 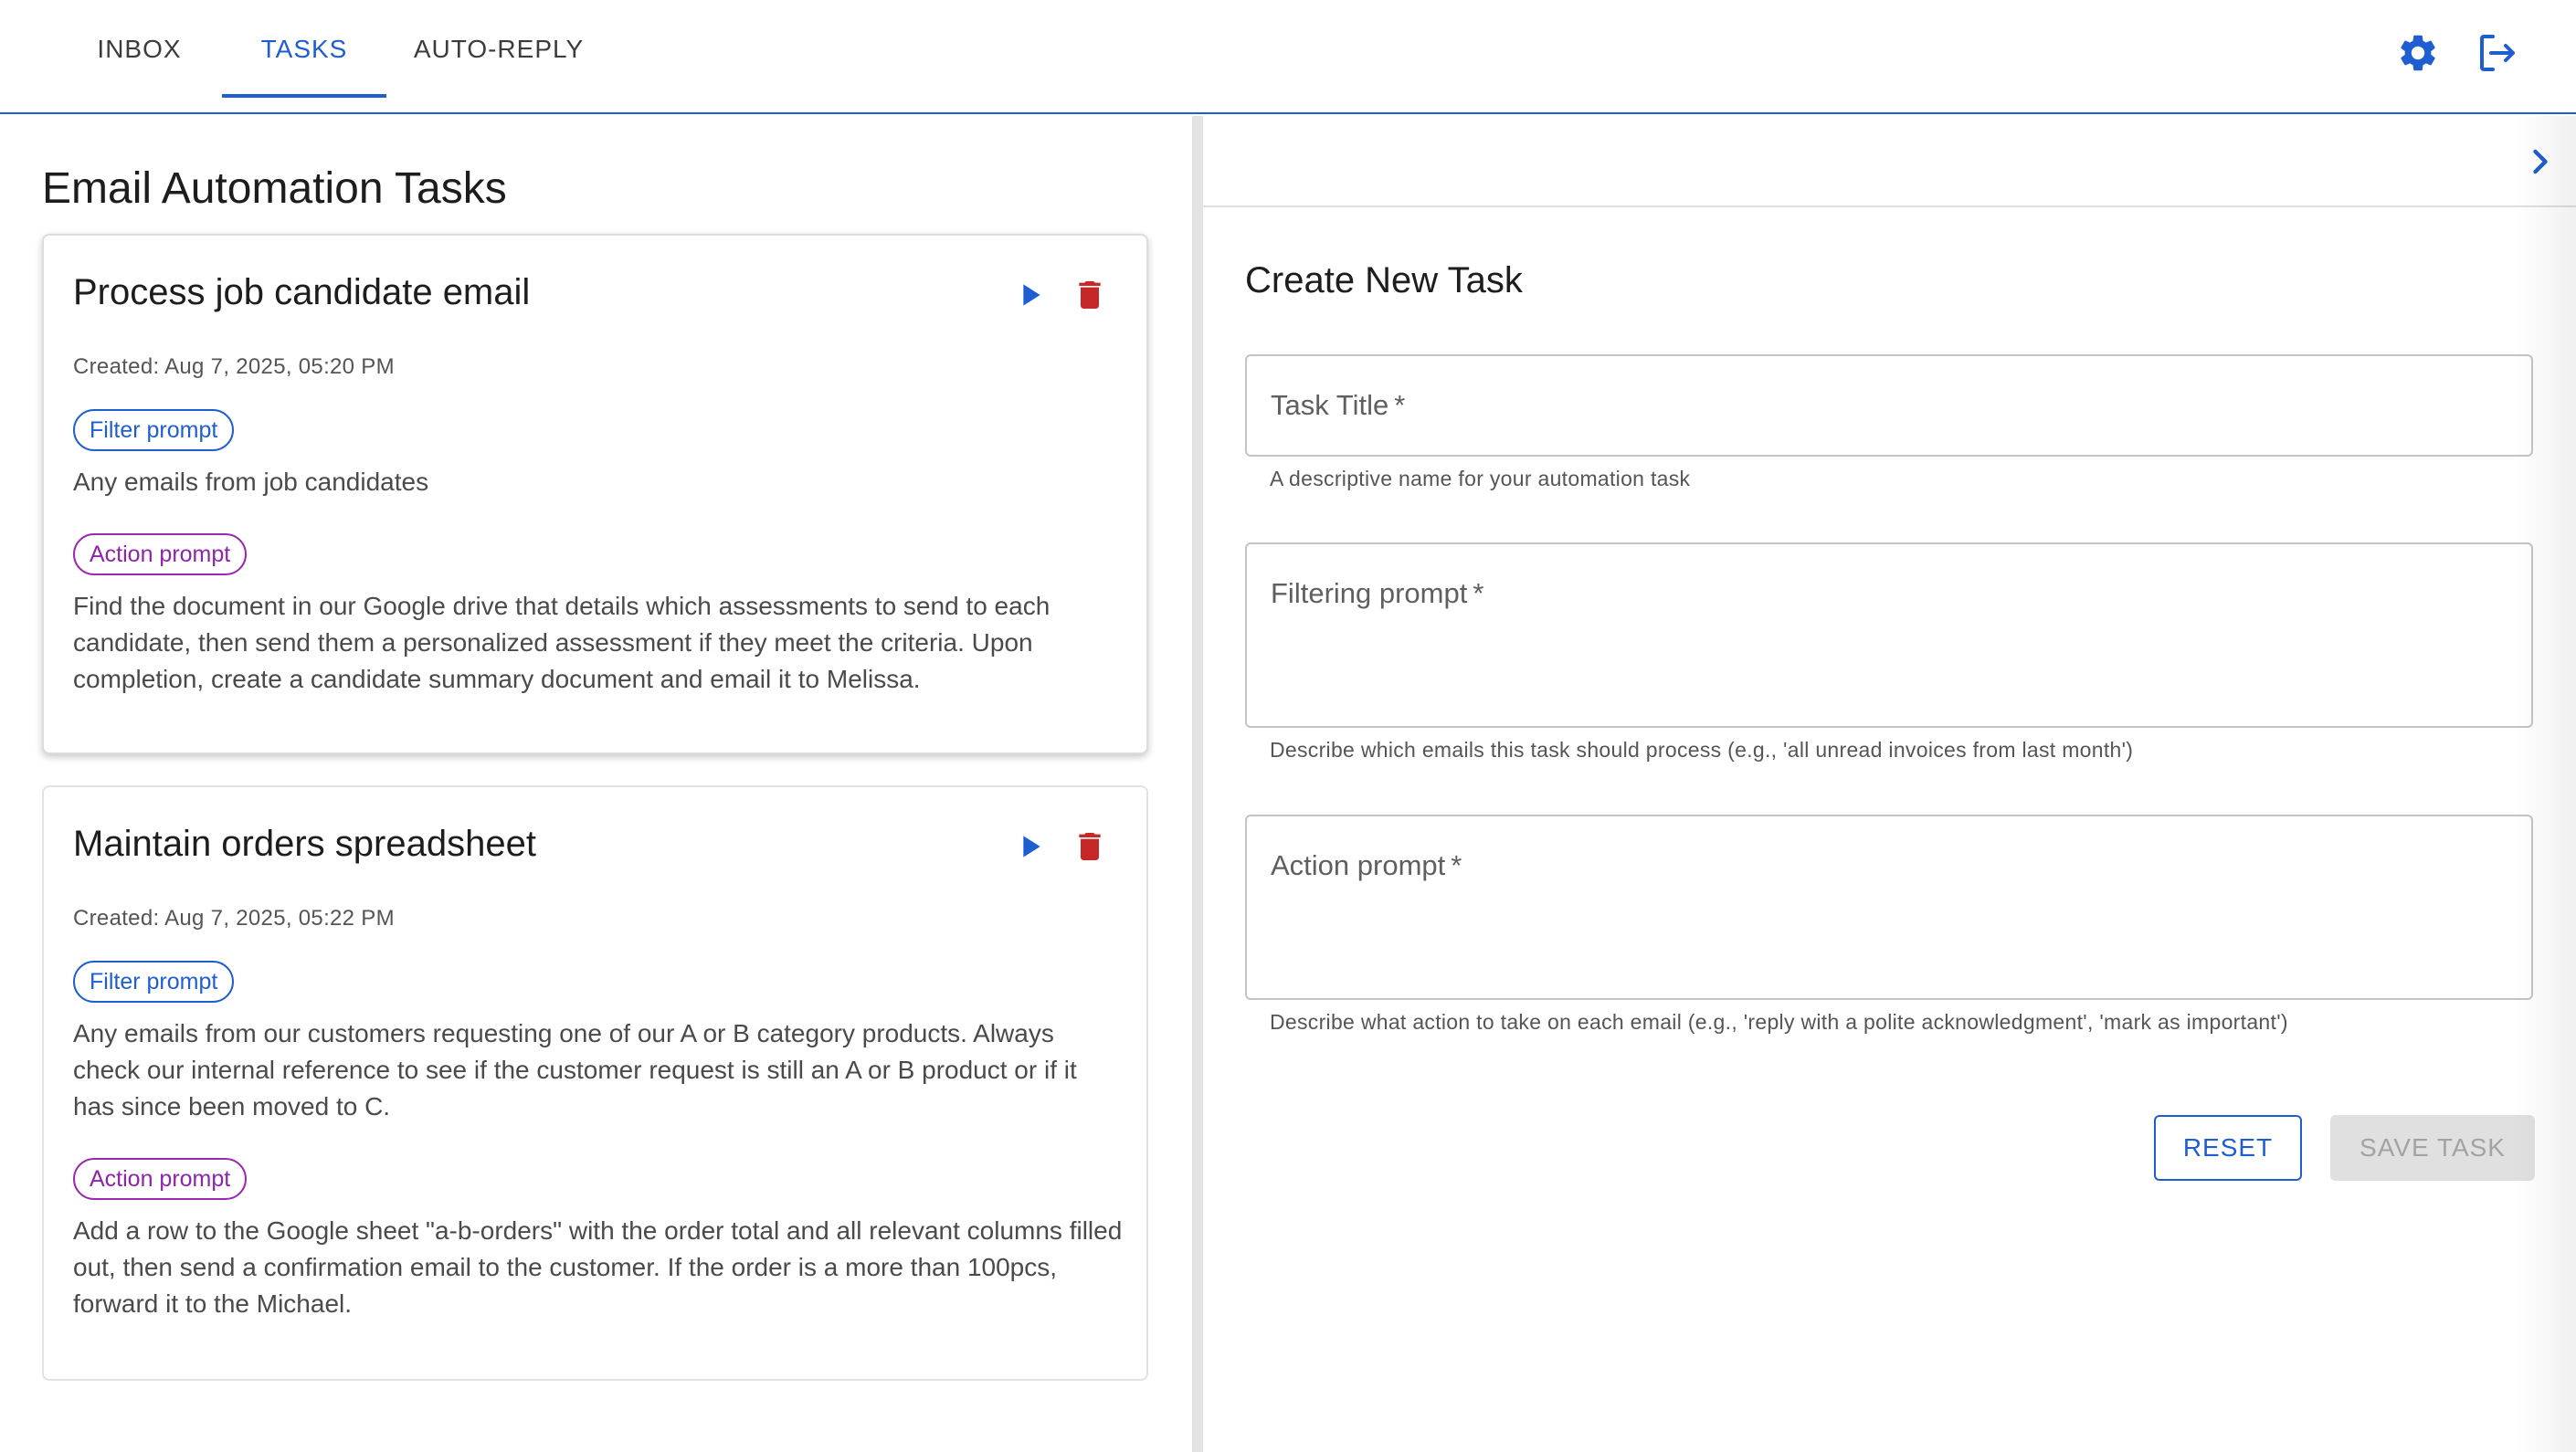 I want to click on task-title: Process job candidate email, so click(x=302, y=292).